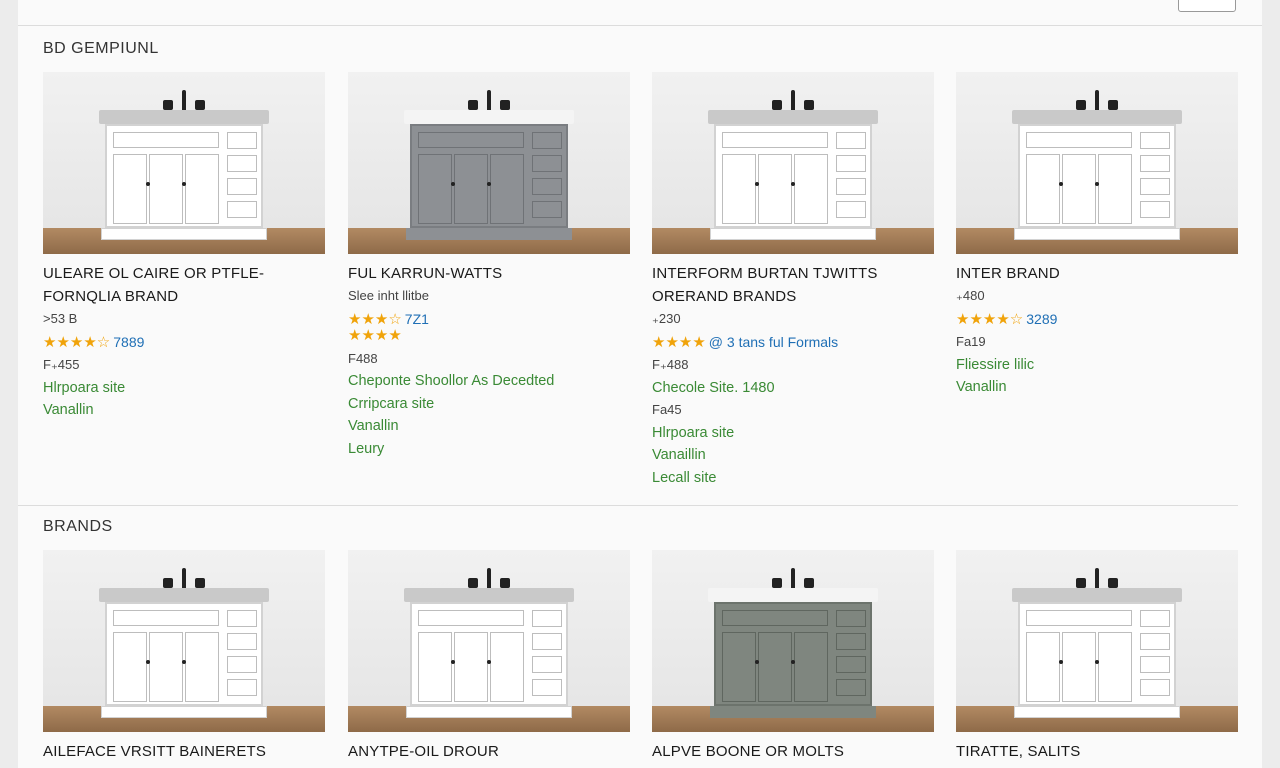  I want to click on product-subtitle: Slee inht llitbe, so click(388, 295).